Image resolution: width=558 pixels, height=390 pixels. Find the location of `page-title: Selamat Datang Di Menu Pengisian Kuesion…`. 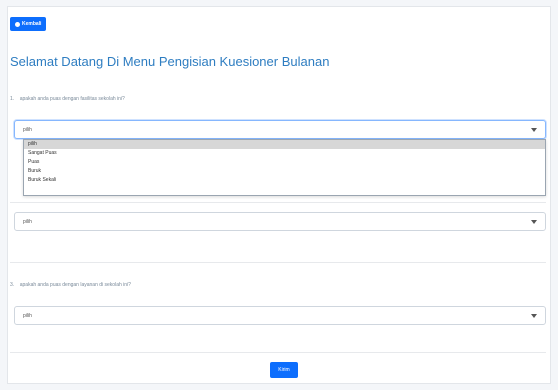

page-title: Selamat Datang Di Menu Pengisian Kuesion… is located at coordinates (170, 61).